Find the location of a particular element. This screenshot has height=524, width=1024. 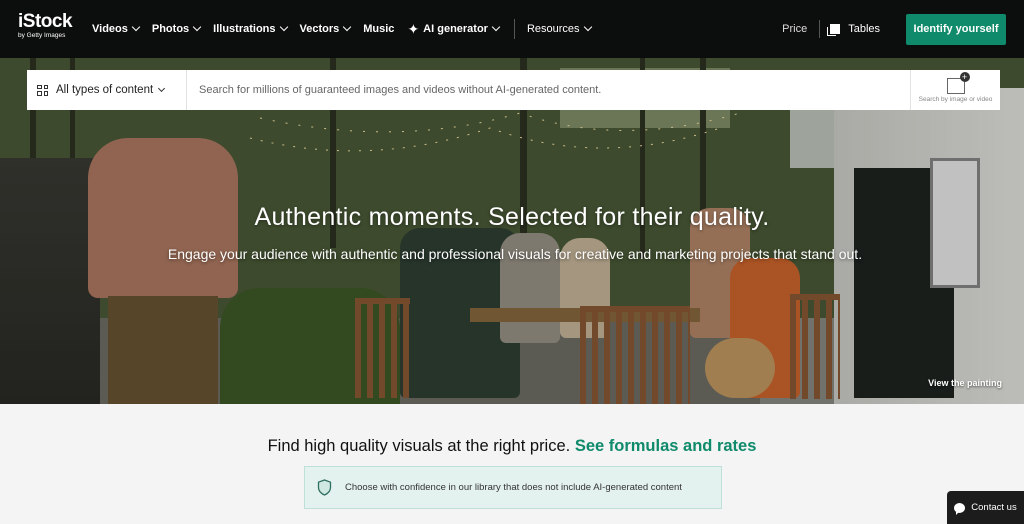

nav-videos: Videos is located at coordinates (116, 28).